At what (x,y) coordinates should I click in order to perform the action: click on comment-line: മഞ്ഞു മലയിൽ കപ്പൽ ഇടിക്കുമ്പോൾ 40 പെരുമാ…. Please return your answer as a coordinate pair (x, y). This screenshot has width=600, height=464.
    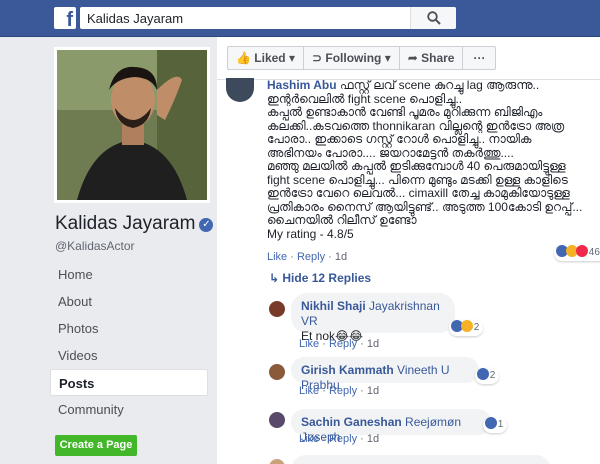
    Looking at the image, I should click on (416, 166).